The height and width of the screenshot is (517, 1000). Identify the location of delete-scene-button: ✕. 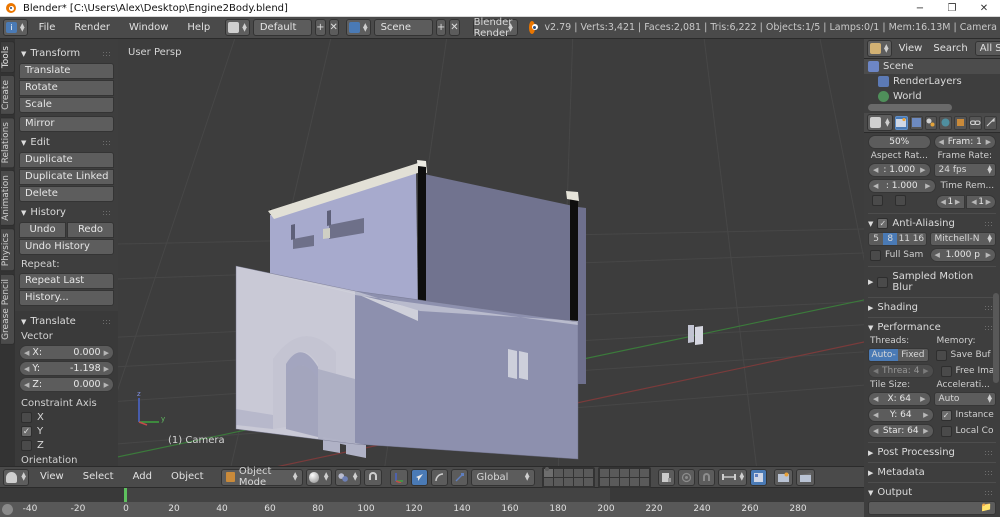
(454, 27).